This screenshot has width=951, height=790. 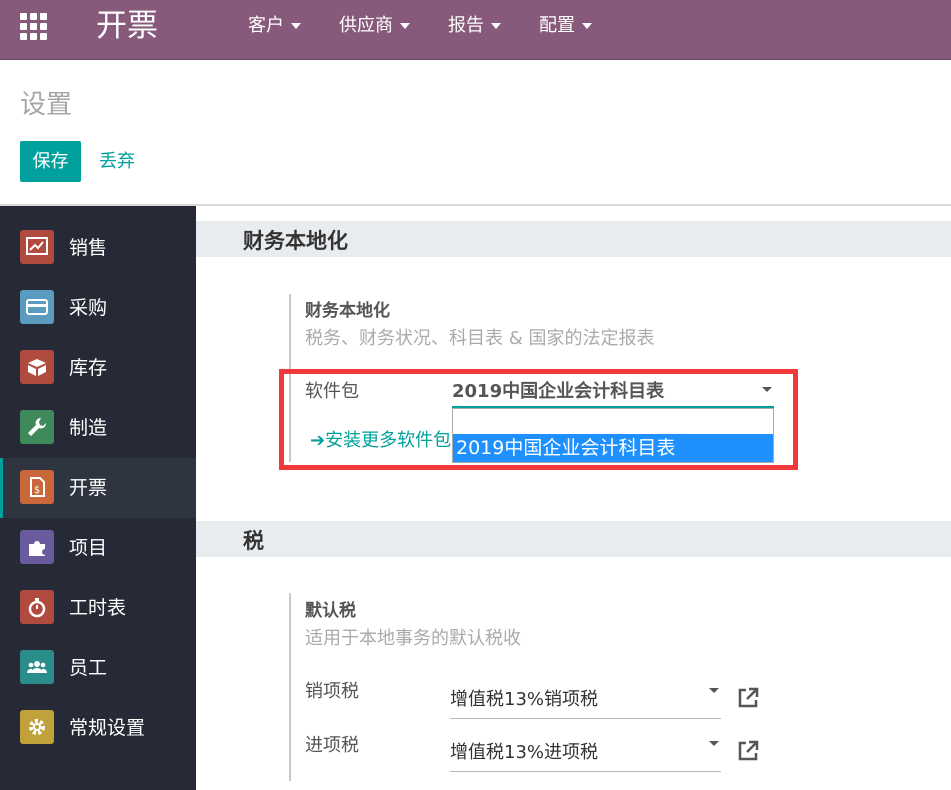 I want to click on menu-vendors: 供应商, so click(x=374, y=26).